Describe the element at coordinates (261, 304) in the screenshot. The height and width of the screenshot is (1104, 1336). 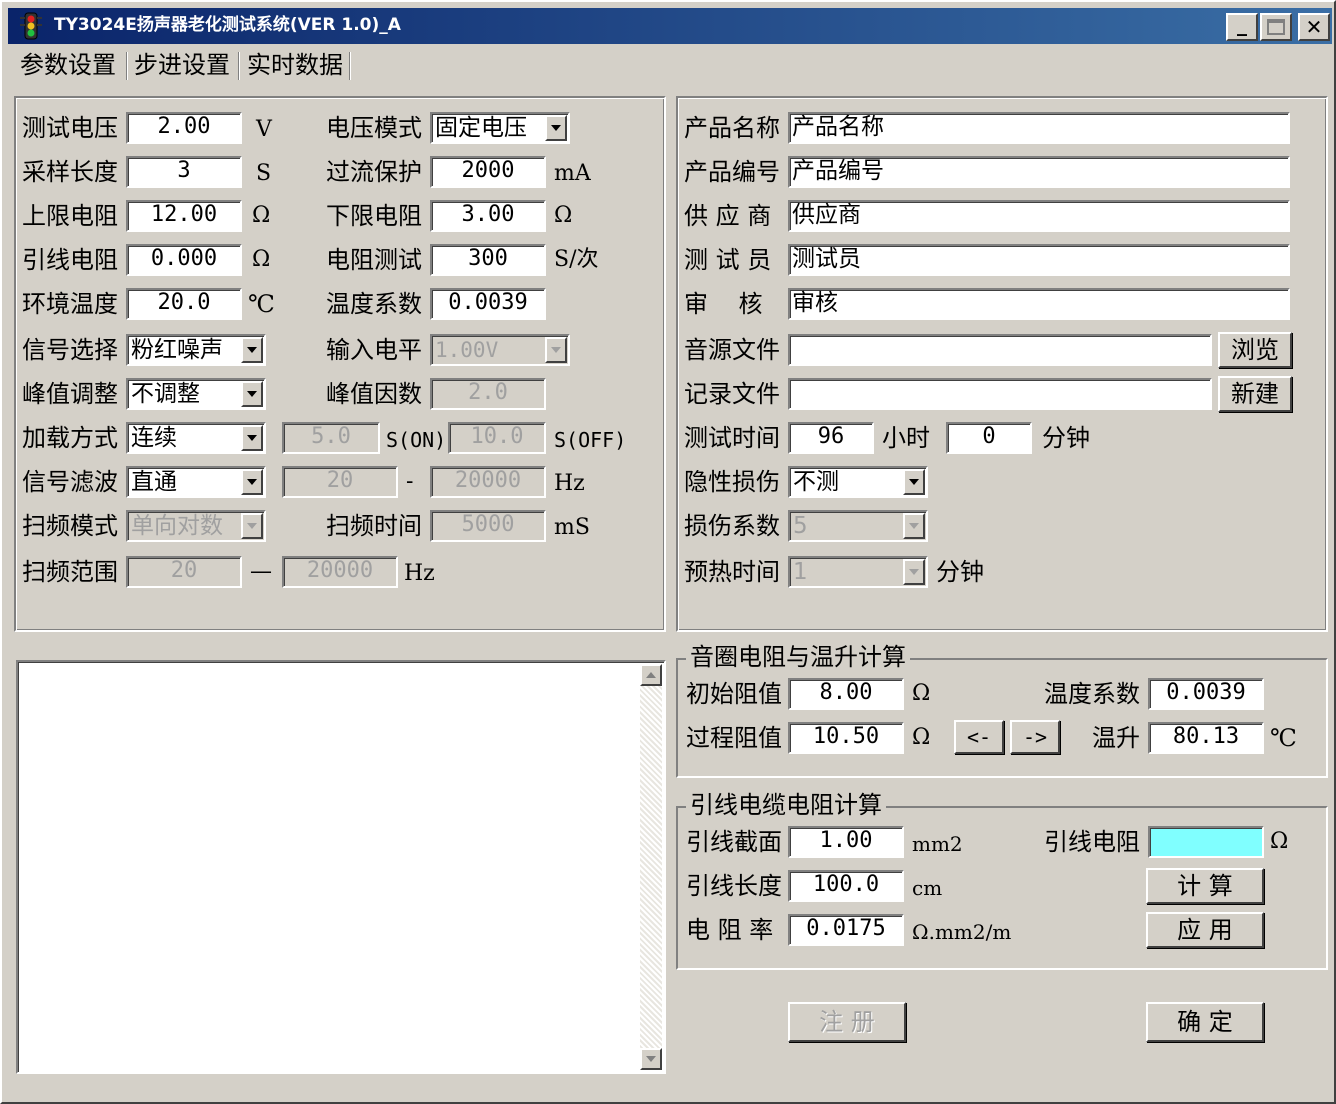
I see `env-temp-unit: ℃` at that location.